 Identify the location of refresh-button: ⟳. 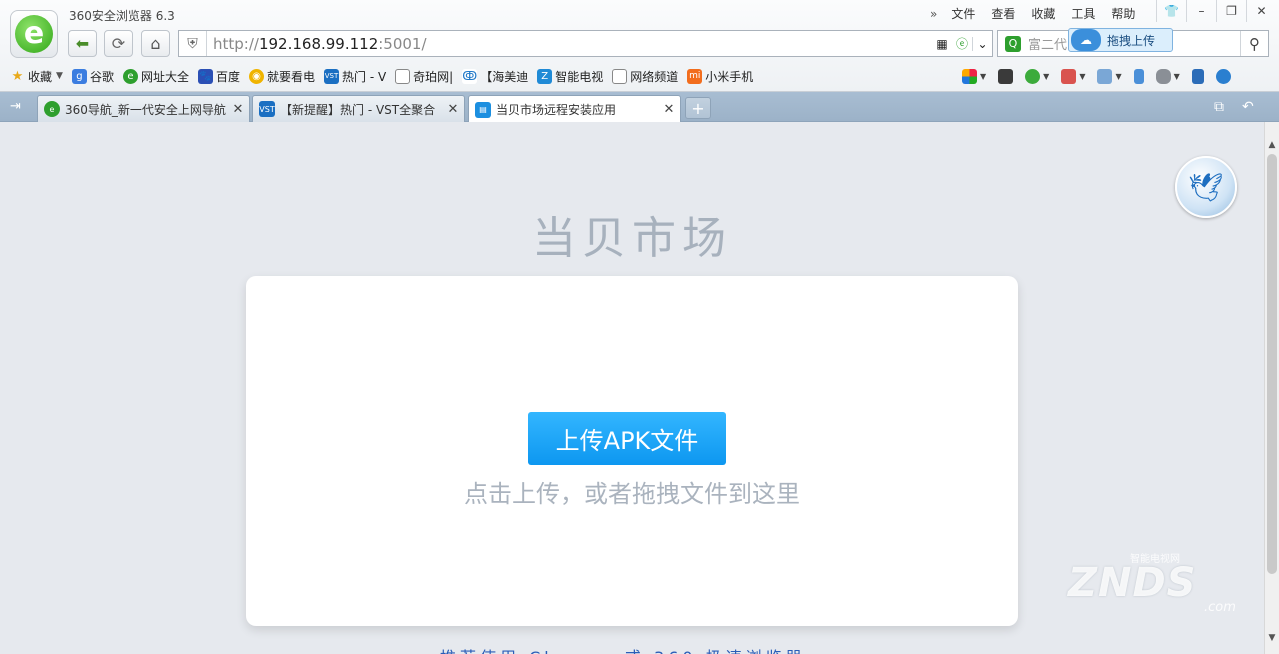
(118, 43).